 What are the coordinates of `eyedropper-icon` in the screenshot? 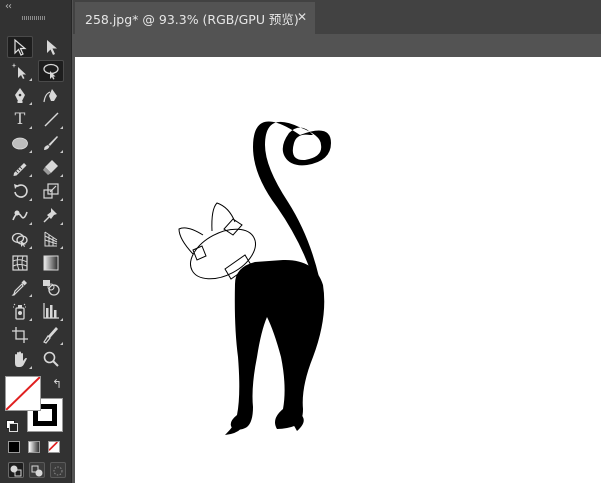 It's located at (19, 288).